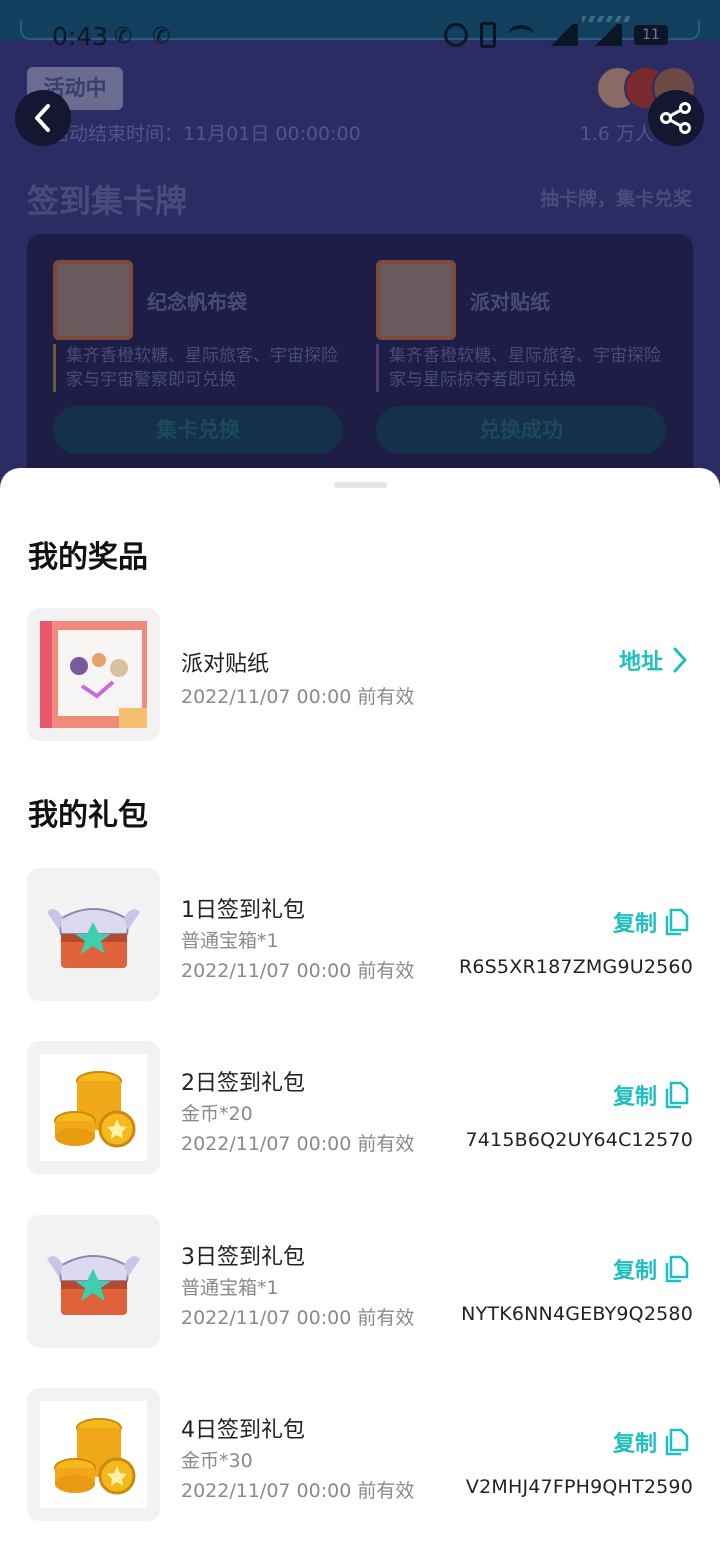 This screenshot has height=1560, width=720. Describe the element at coordinates (576, 967) in the screenshot. I see `gift-code: R6S5XR187ZMG9U2560` at that location.